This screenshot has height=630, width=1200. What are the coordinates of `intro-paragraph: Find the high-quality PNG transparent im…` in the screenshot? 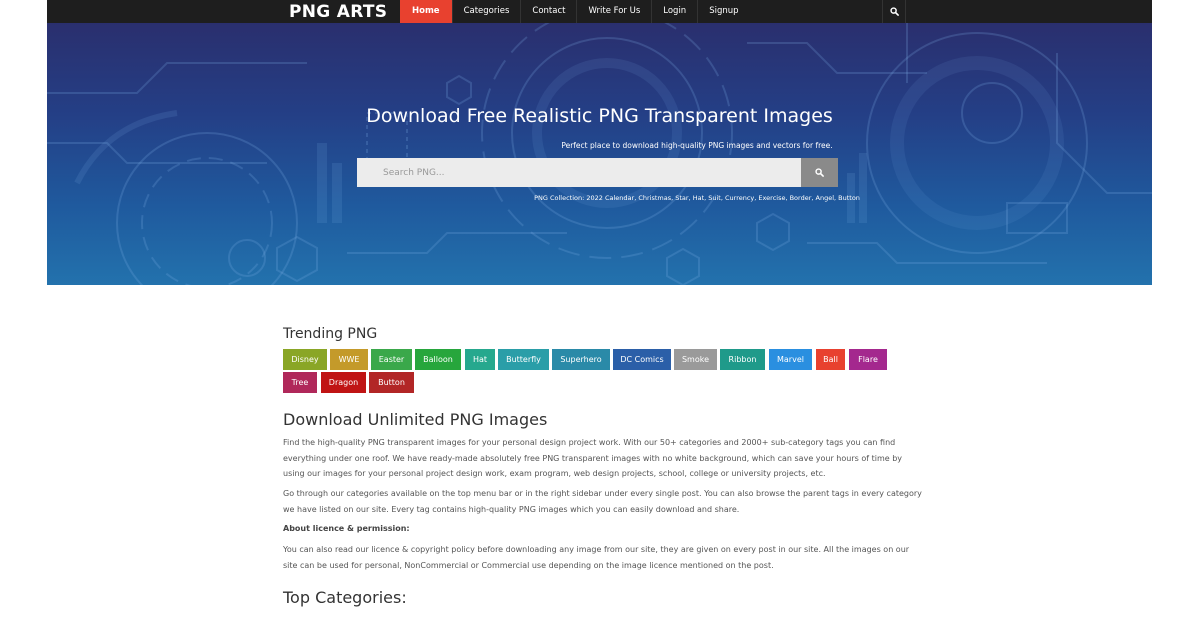 It's located at (593, 458).